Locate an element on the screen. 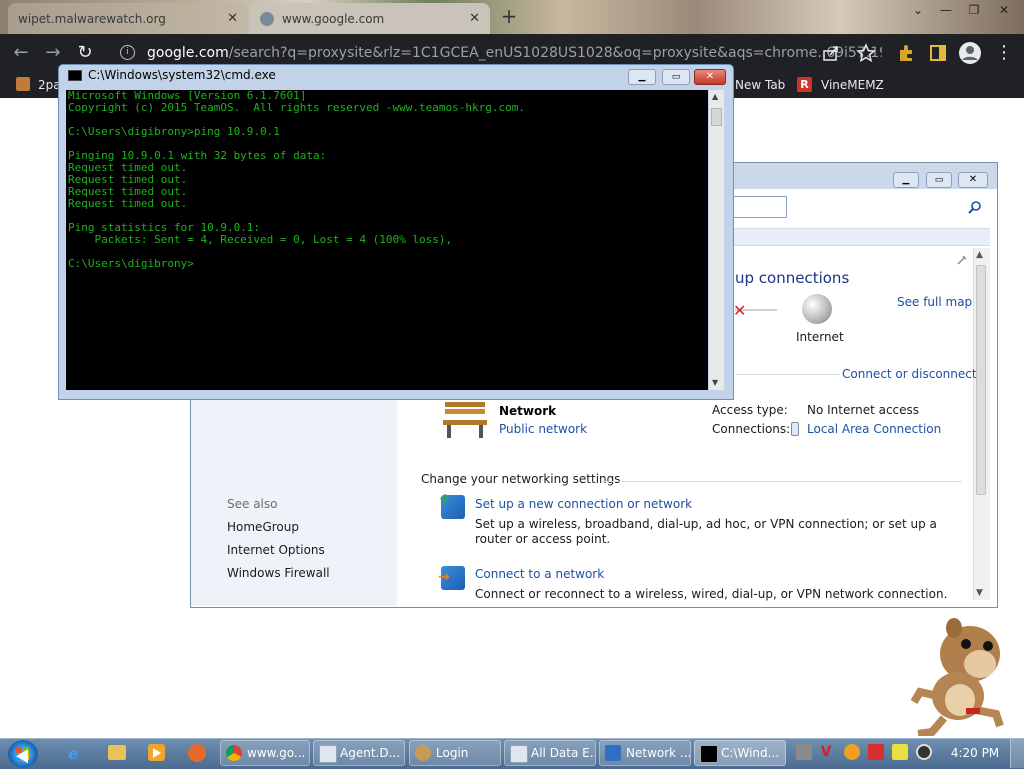 This screenshot has height=769, width=1024. connect-or-disconnect-link: Connect or disconnect is located at coordinates (909, 374).